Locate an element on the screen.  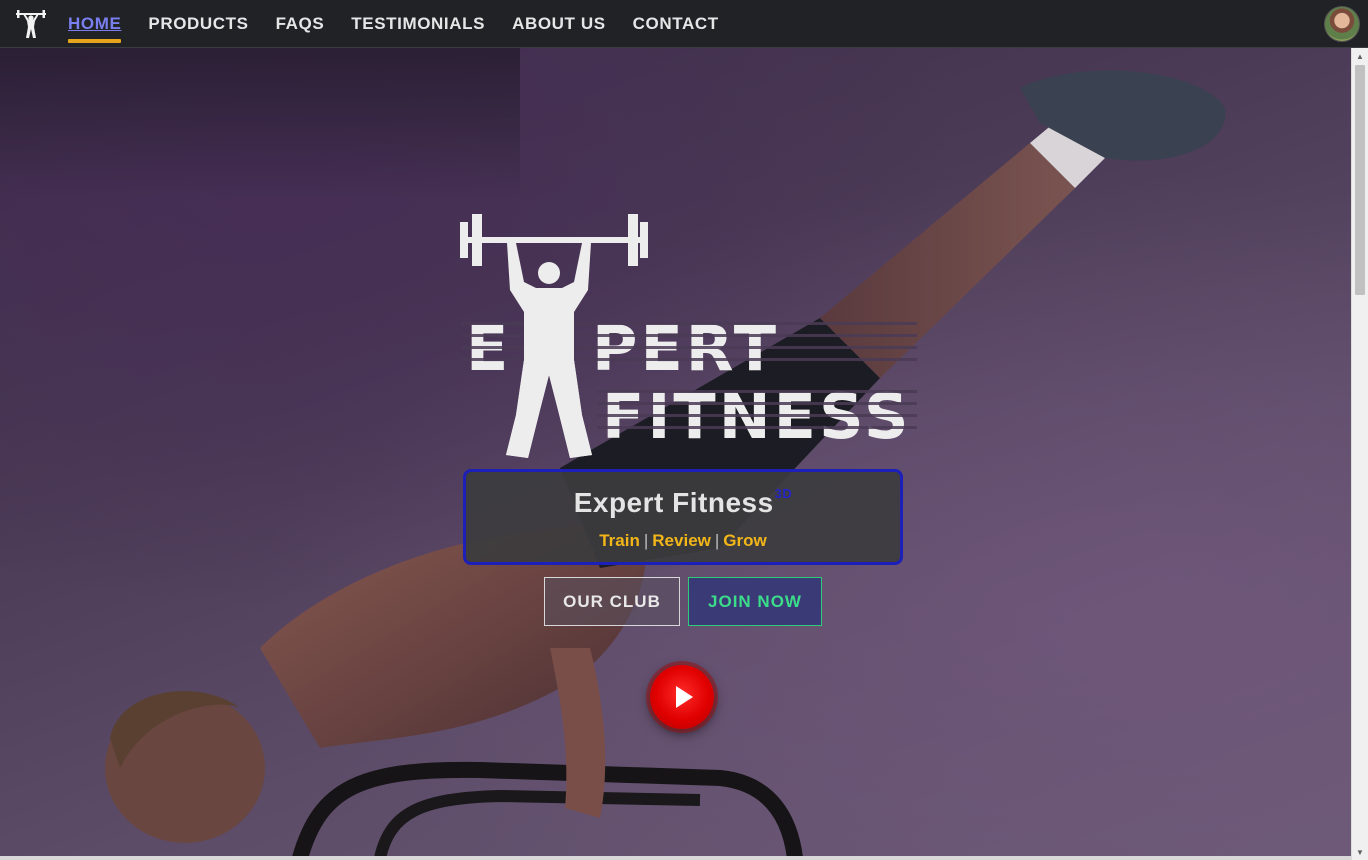
weightlifter-icon is located at coordinates (31, 24).